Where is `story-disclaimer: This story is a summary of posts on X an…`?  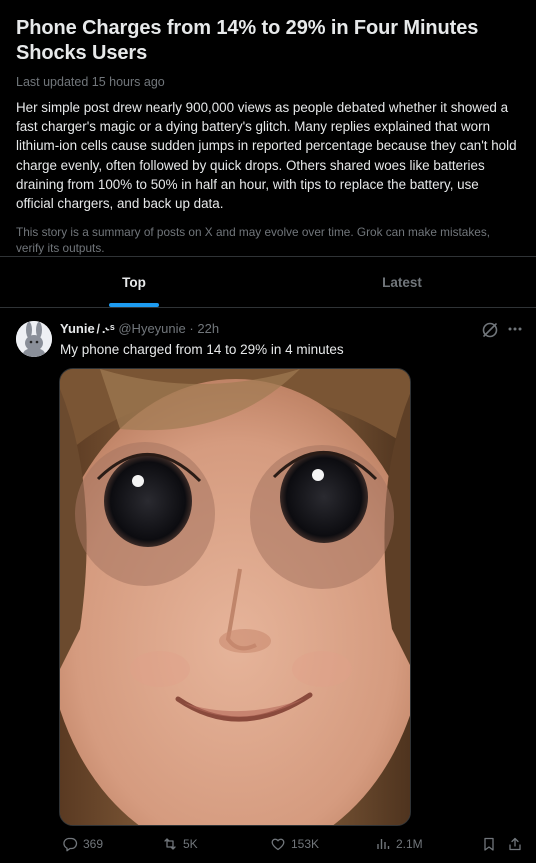 story-disclaimer: This story is a summary of posts on X an… is located at coordinates (253, 240).